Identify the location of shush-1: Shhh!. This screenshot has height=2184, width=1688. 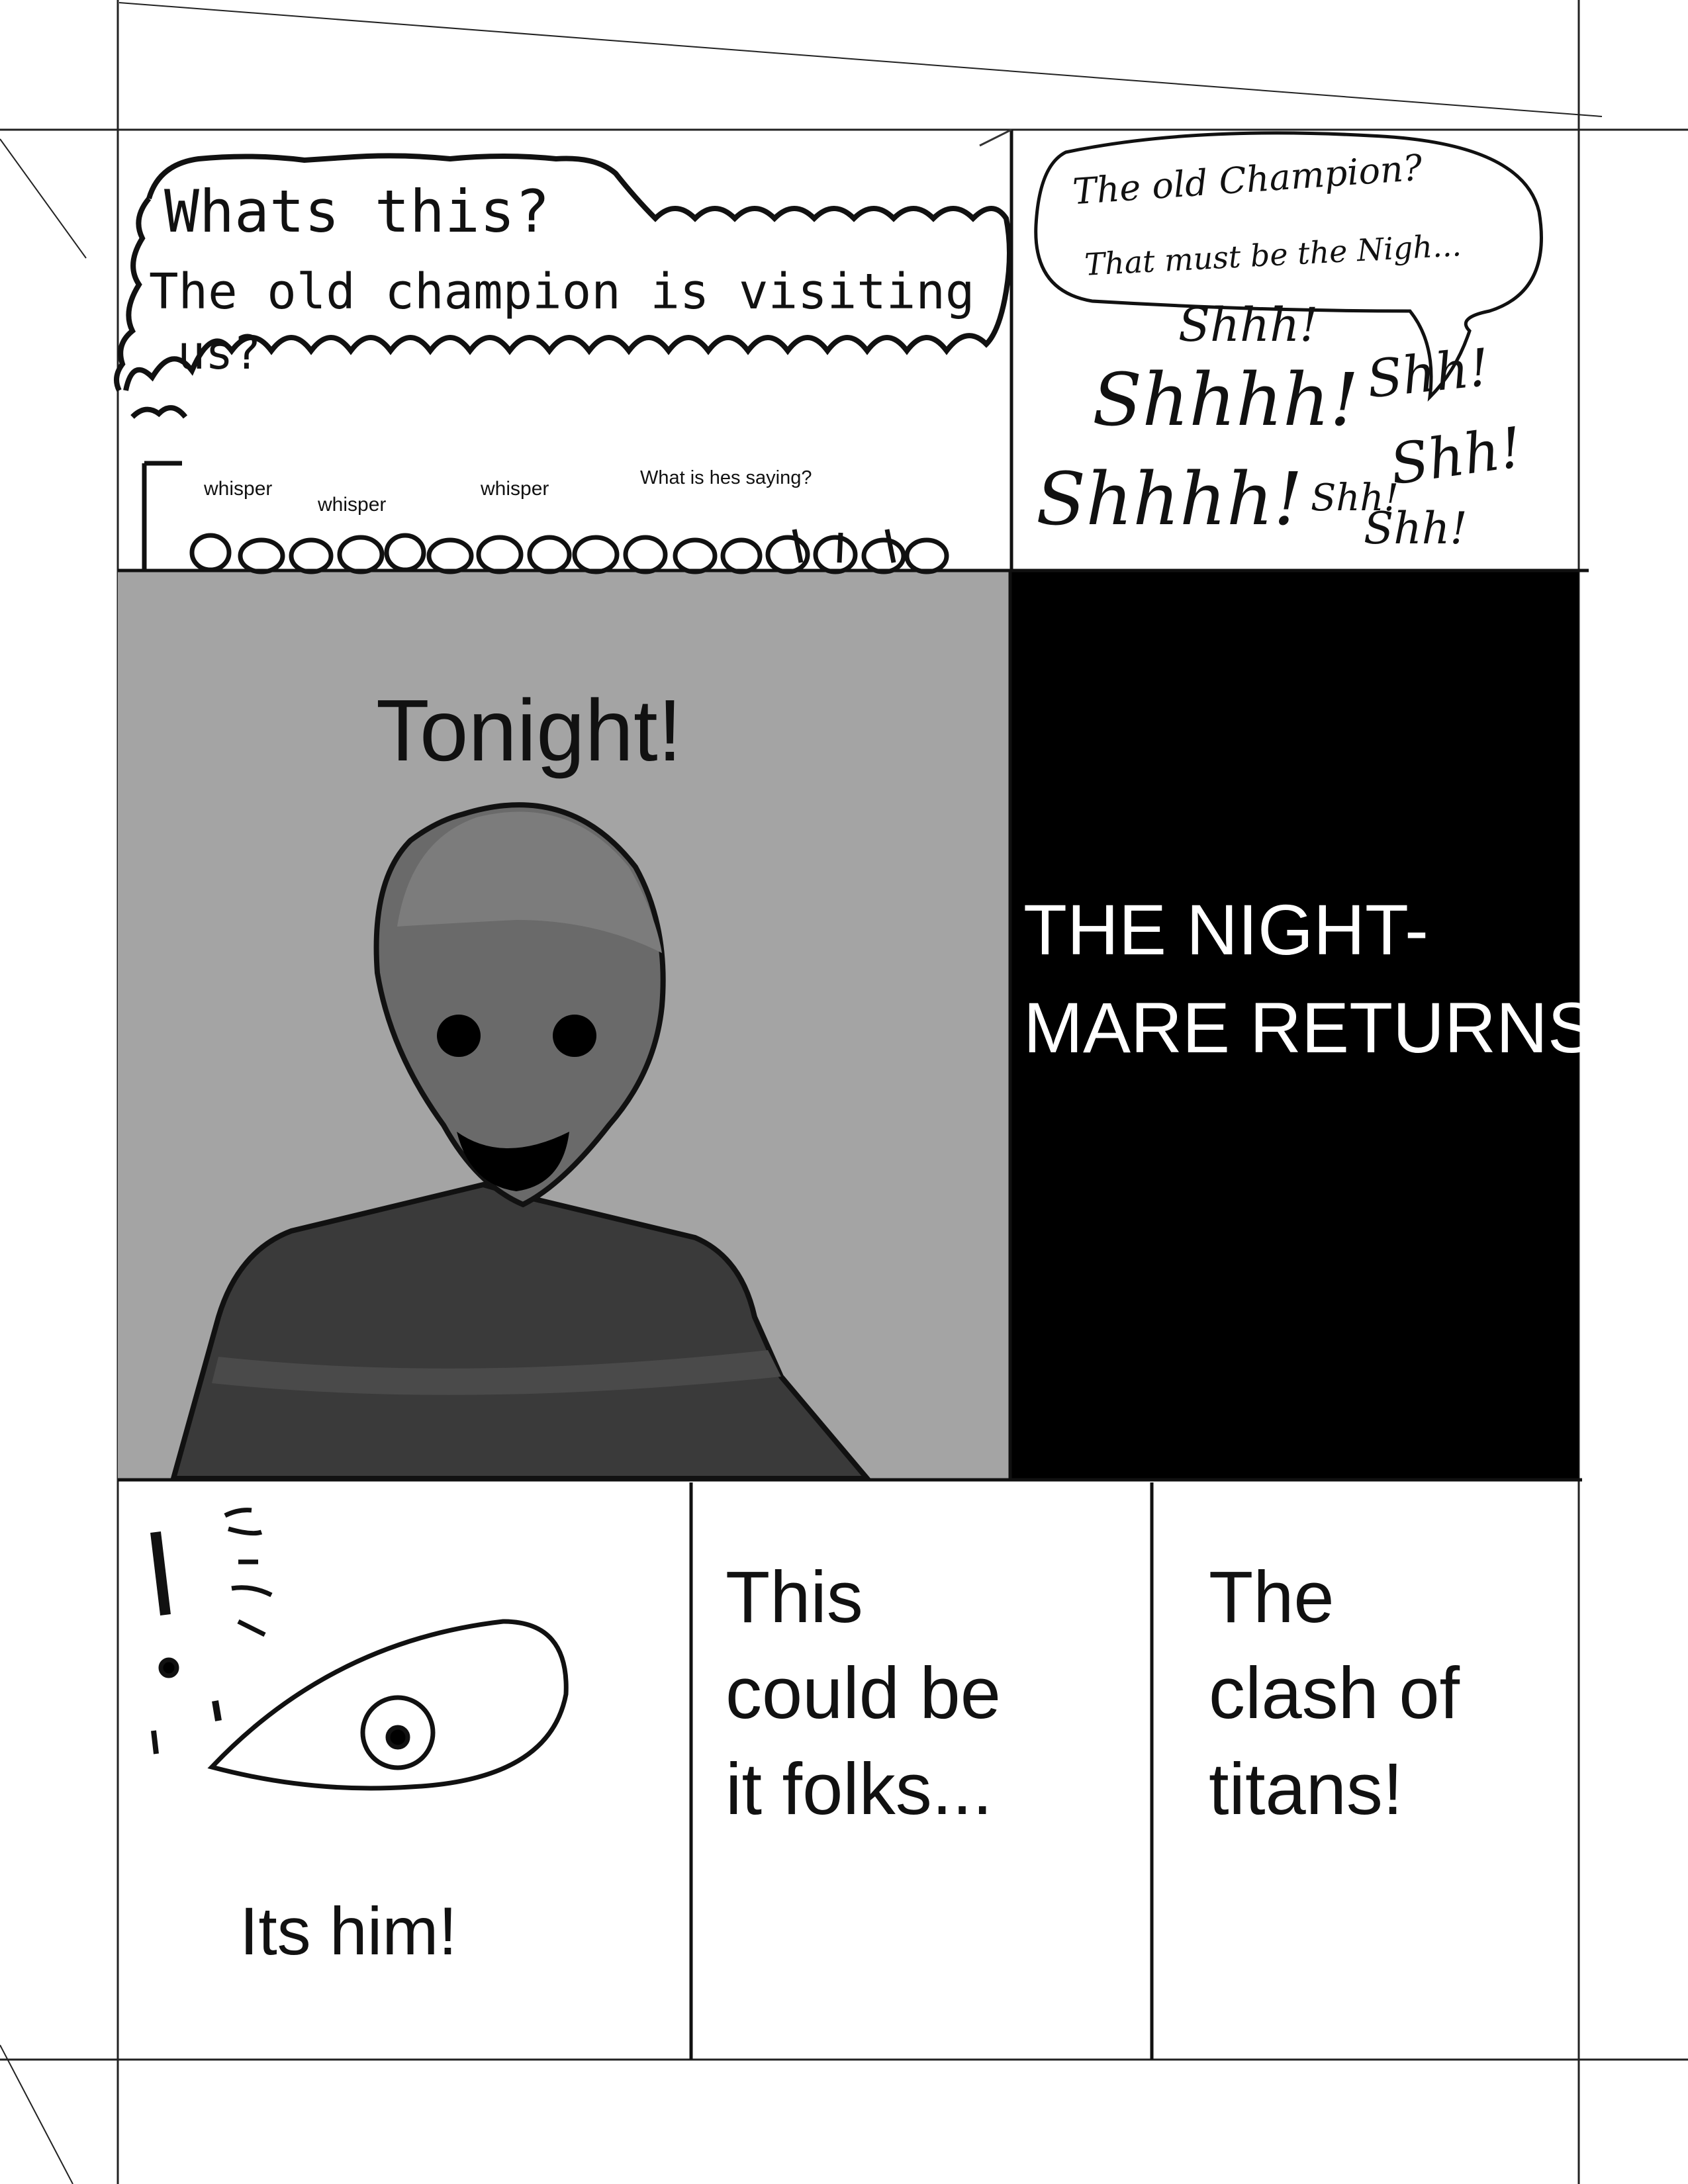
(1248, 325).